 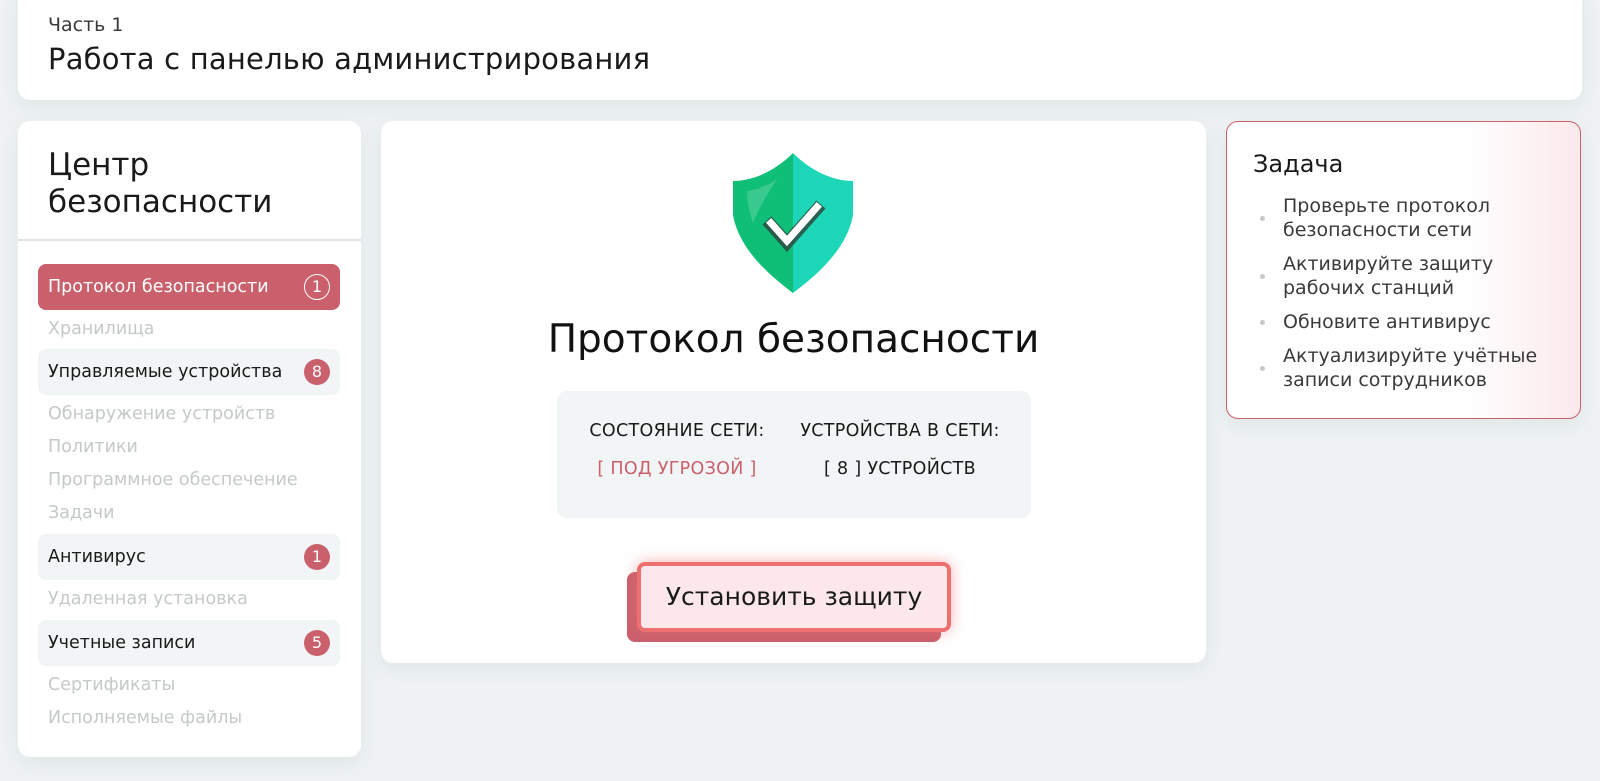 What do you see at coordinates (97, 557) in the screenshot?
I see `sidebar-item-label: Антивирус` at bounding box center [97, 557].